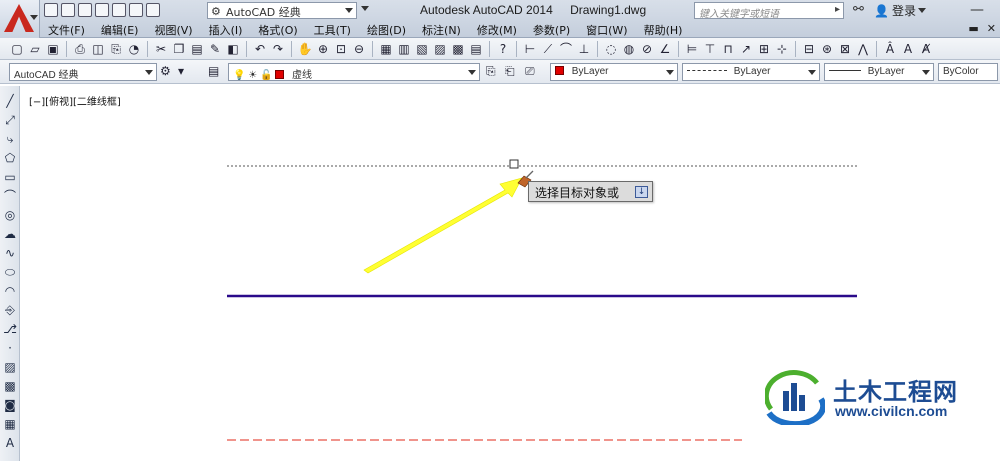 The width and height of the screenshot is (1000, 461). Describe the element at coordinates (891, 411) in the screenshot. I see `watermark-url: www.civilcn.com` at that location.